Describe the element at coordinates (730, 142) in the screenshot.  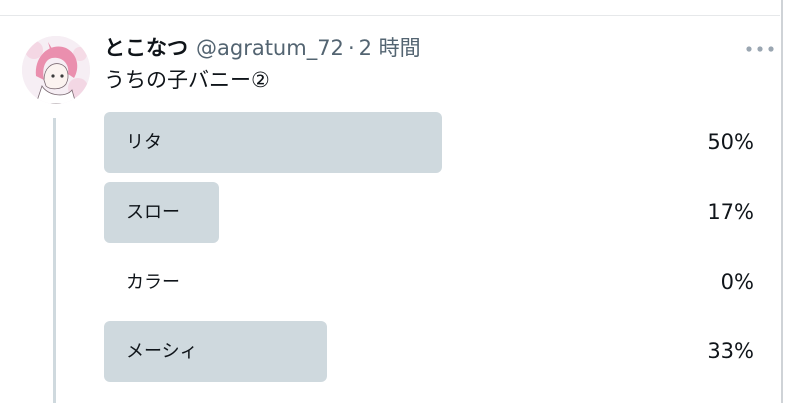
I see `poll-option-percent: 50%` at that location.